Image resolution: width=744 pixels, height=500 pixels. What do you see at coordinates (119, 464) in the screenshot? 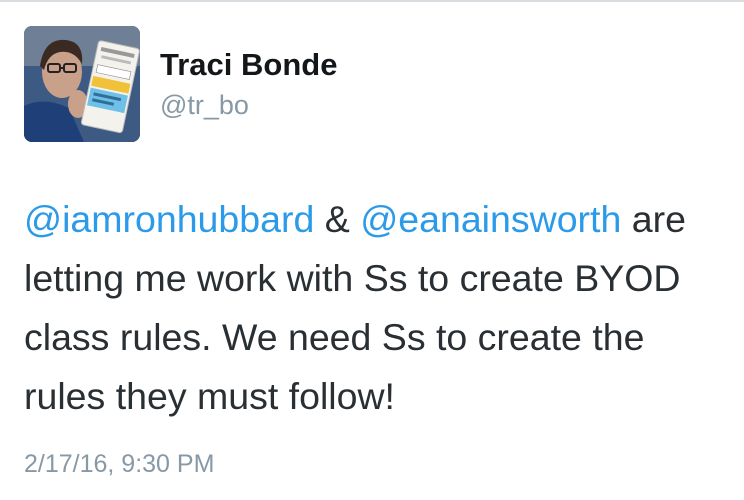
I see `tweet-timestamp: 2/17/16, 9:30 PM` at bounding box center [119, 464].